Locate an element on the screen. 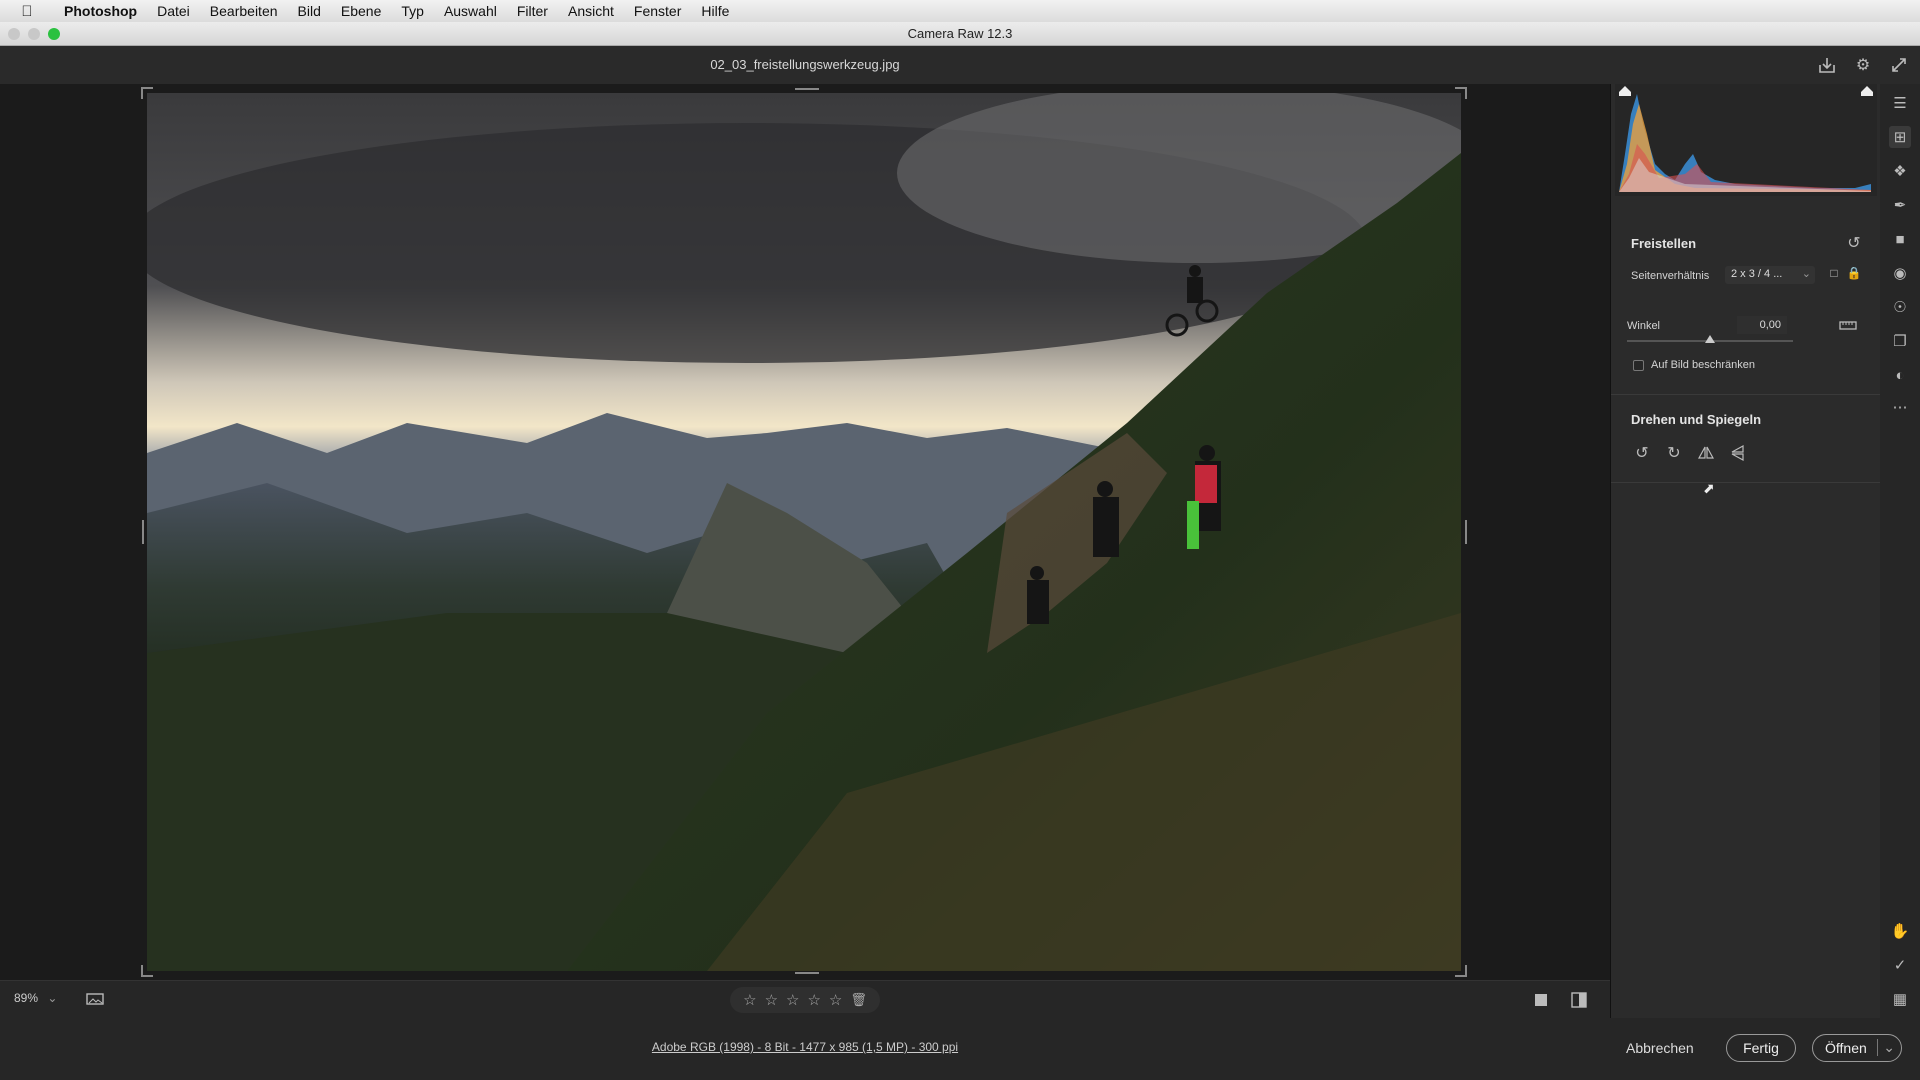 This screenshot has height=1080, width=1920. crop-tool-icon: ⊞ is located at coordinates (1900, 137).